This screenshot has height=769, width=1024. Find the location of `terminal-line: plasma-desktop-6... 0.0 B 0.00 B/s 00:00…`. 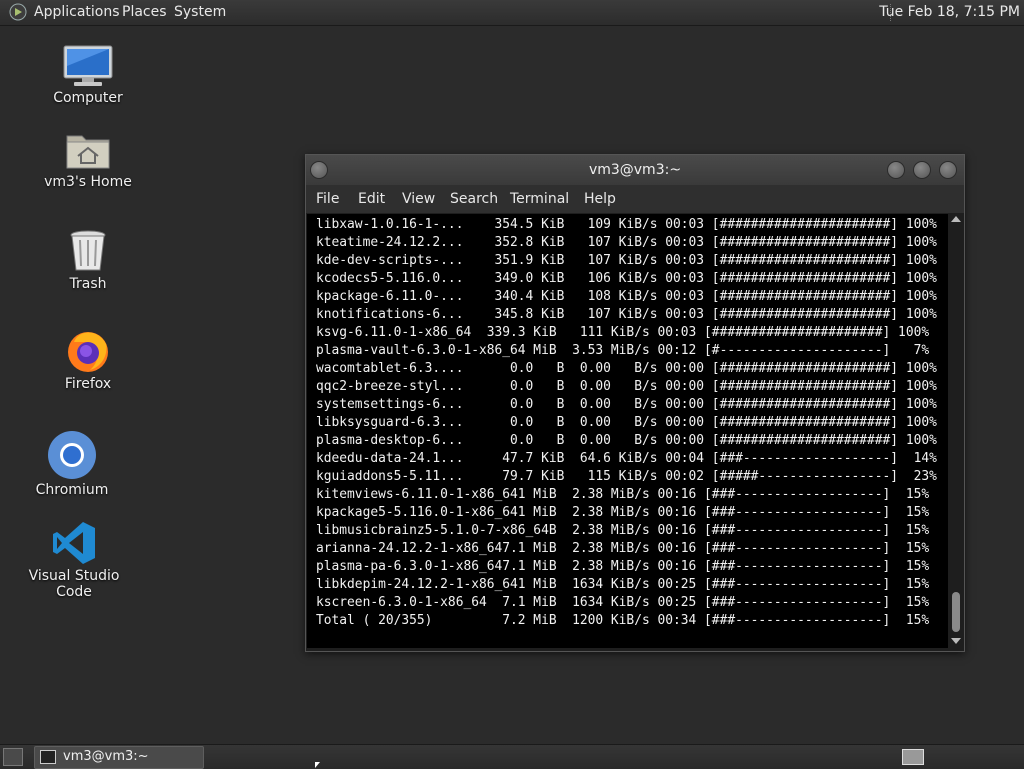

terminal-line: plasma-desktop-6... 0.0 B 0.00 B/s 00:00… is located at coordinates (626, 440).